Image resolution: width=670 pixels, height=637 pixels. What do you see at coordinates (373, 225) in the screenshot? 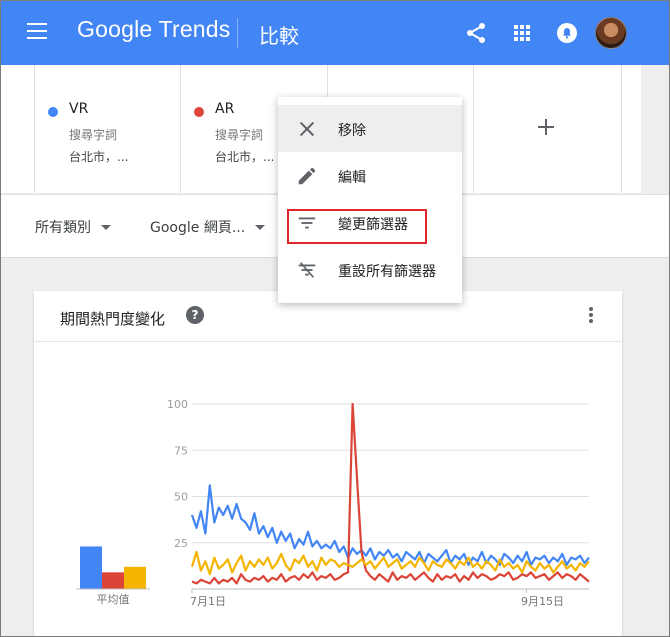
I see `menu-item-label: 變更篩選器` at bounding box center [373, 225].